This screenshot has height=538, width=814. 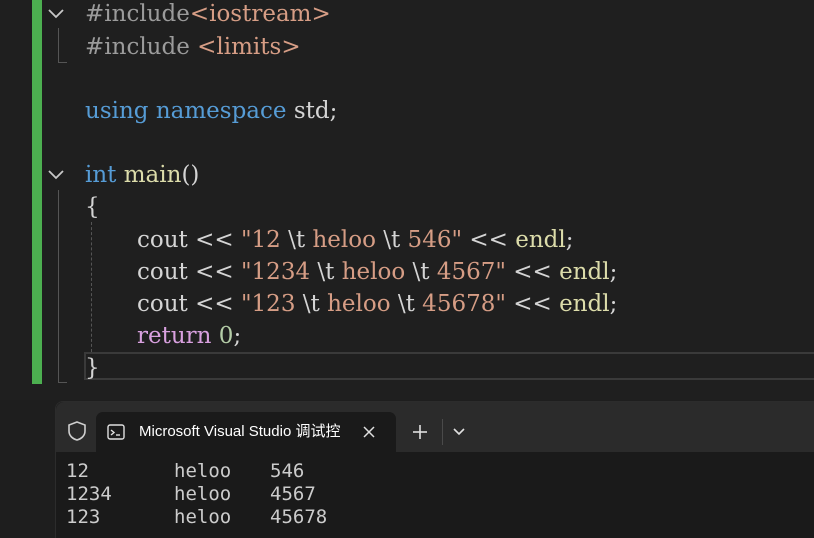 I want to click on code-line: }, so click(x=92, y=368).